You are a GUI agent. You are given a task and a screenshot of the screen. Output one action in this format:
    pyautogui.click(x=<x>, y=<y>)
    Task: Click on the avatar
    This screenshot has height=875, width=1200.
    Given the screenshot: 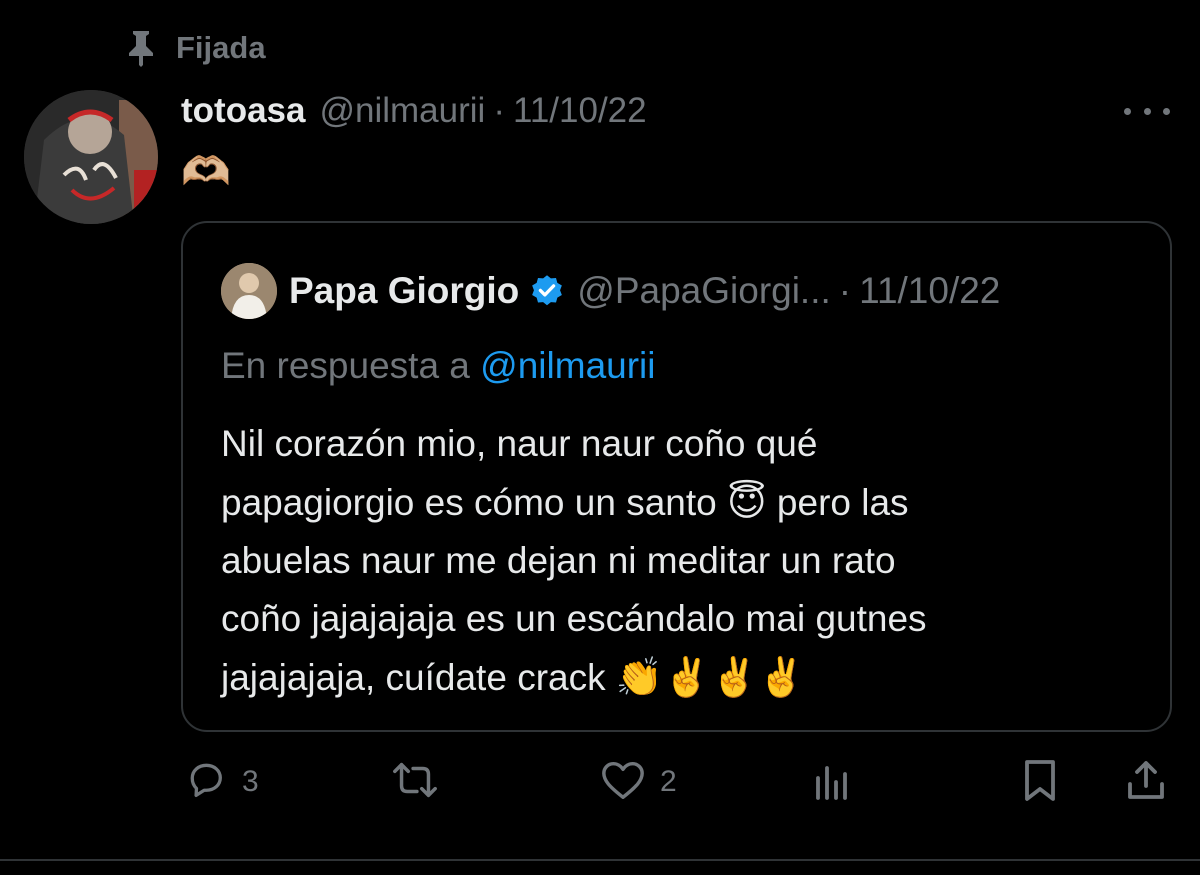 What is the action you would take?
    pyautogui.click(x=91, y=157)
    